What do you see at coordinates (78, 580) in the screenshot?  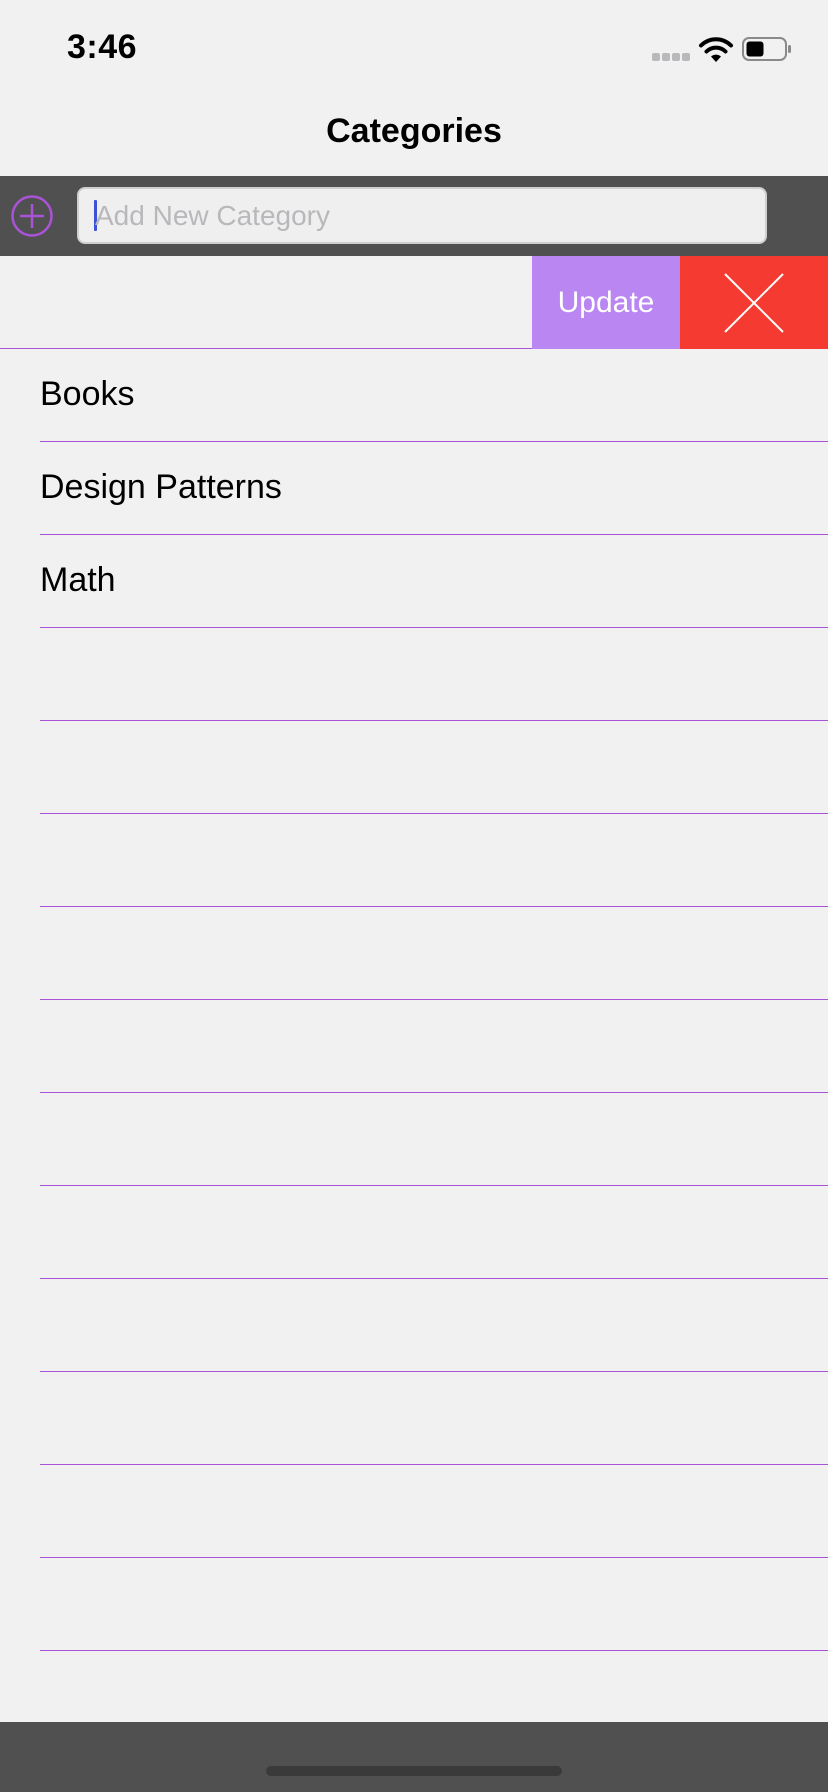 I see `category-label: Math` at bounding box center [78, 580].